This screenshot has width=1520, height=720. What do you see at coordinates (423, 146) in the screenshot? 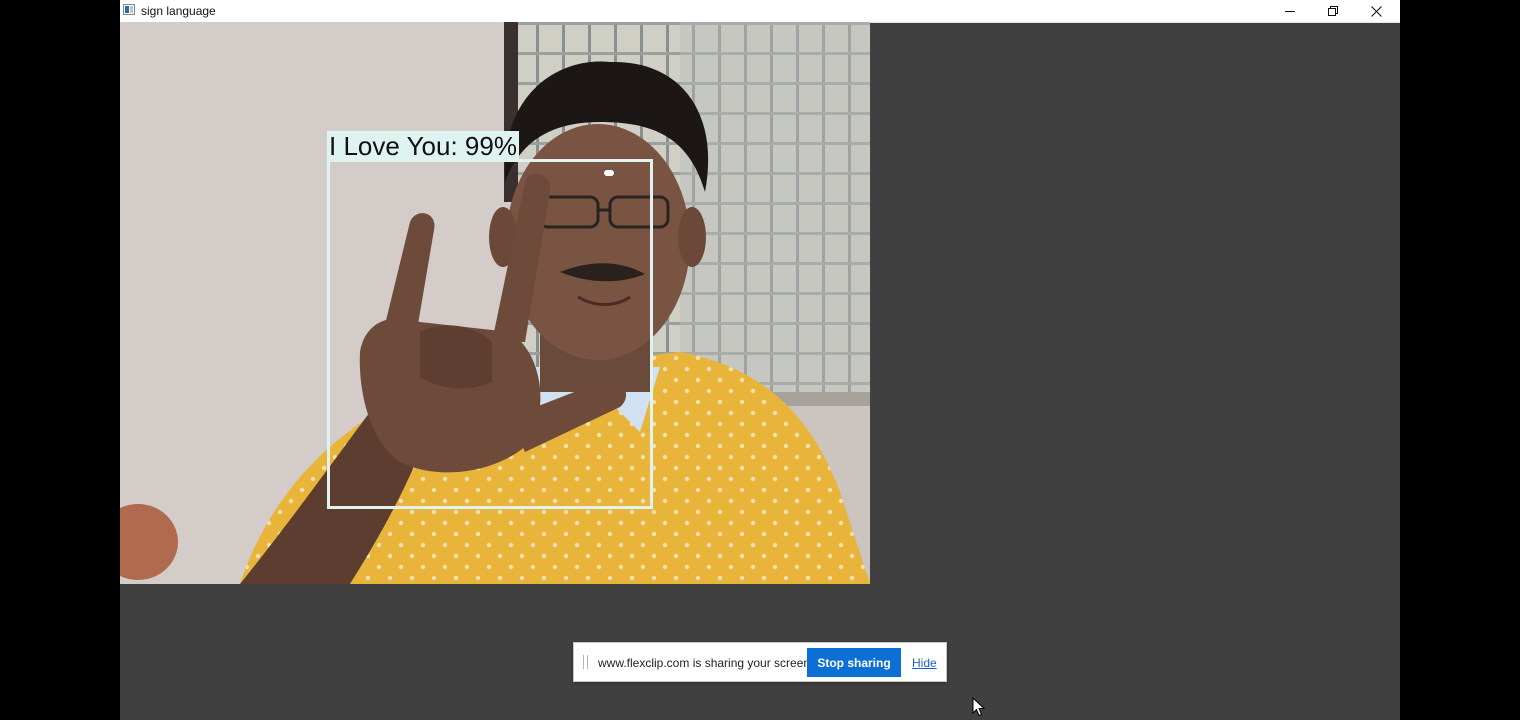
I see `detection-label: I Love You: 99%` at bounding box center [423, 146].